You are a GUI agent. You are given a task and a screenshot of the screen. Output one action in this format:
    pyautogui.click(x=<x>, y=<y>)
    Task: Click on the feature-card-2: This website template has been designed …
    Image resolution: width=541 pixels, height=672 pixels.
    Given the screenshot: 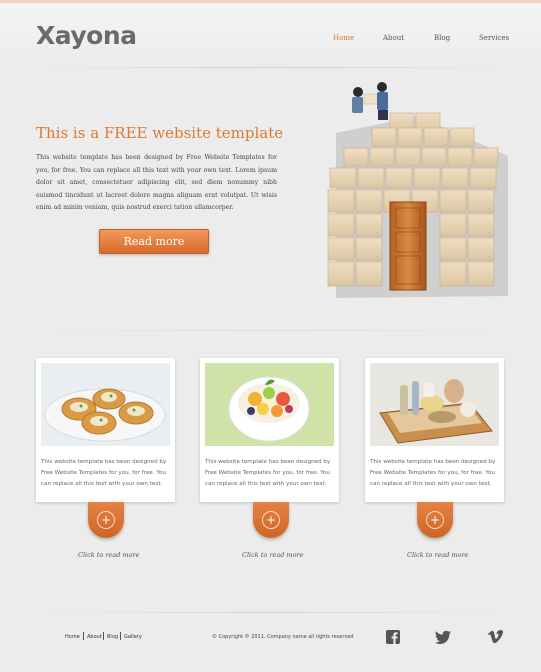 What is the action you would take?
    pyautogui.click(x=269, y=430)
    